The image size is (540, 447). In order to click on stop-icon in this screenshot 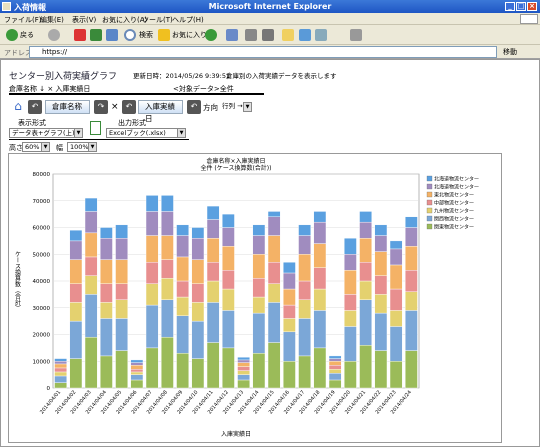, I will do `click(80, 35)`.